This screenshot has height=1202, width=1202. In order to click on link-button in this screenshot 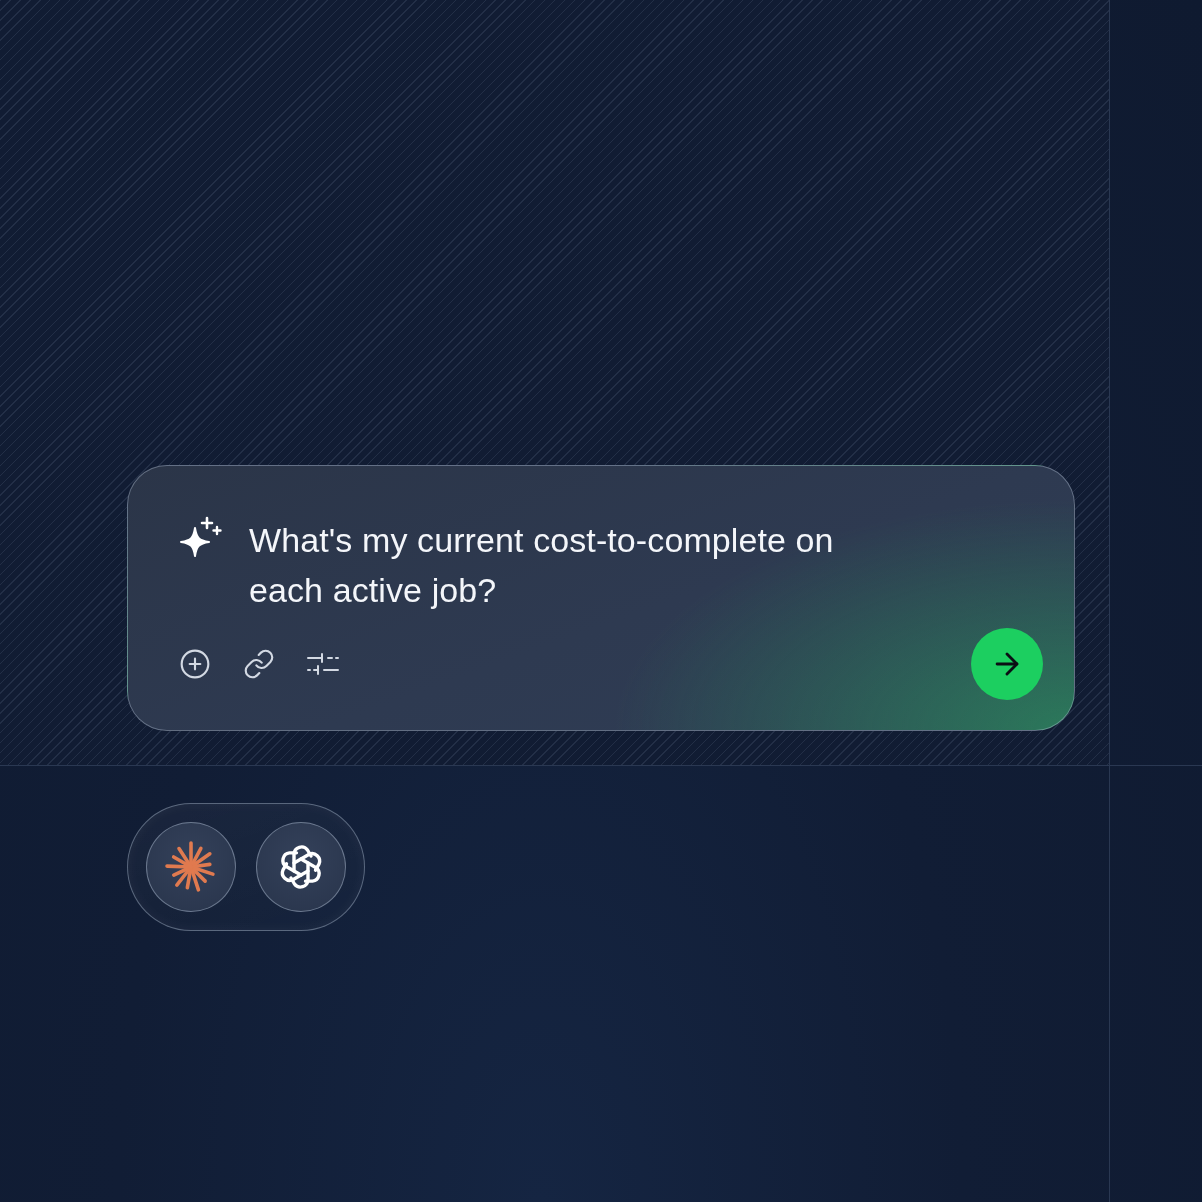, I will do `click(259, 664)`.